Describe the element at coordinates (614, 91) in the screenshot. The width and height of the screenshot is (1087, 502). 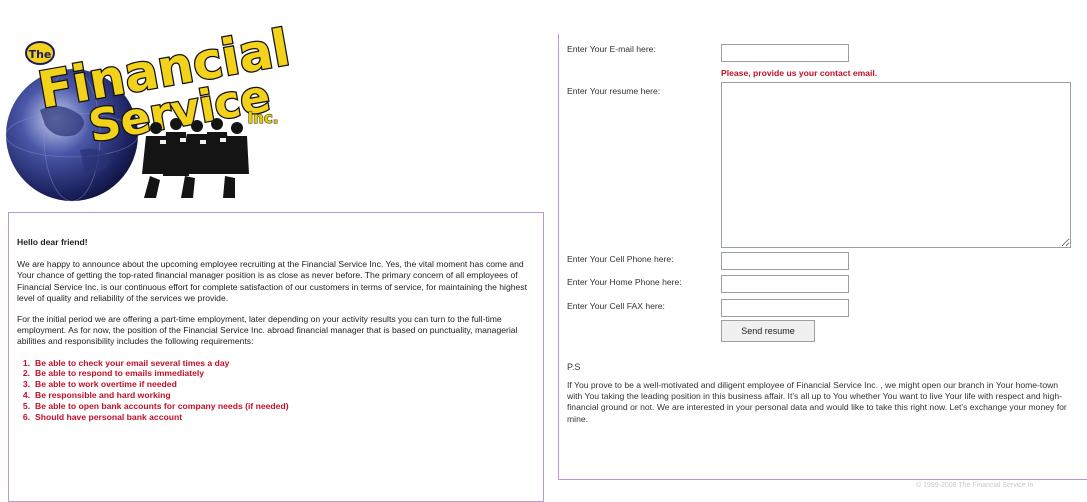
I see `resume-label: Enter Your resume here:` at that location.